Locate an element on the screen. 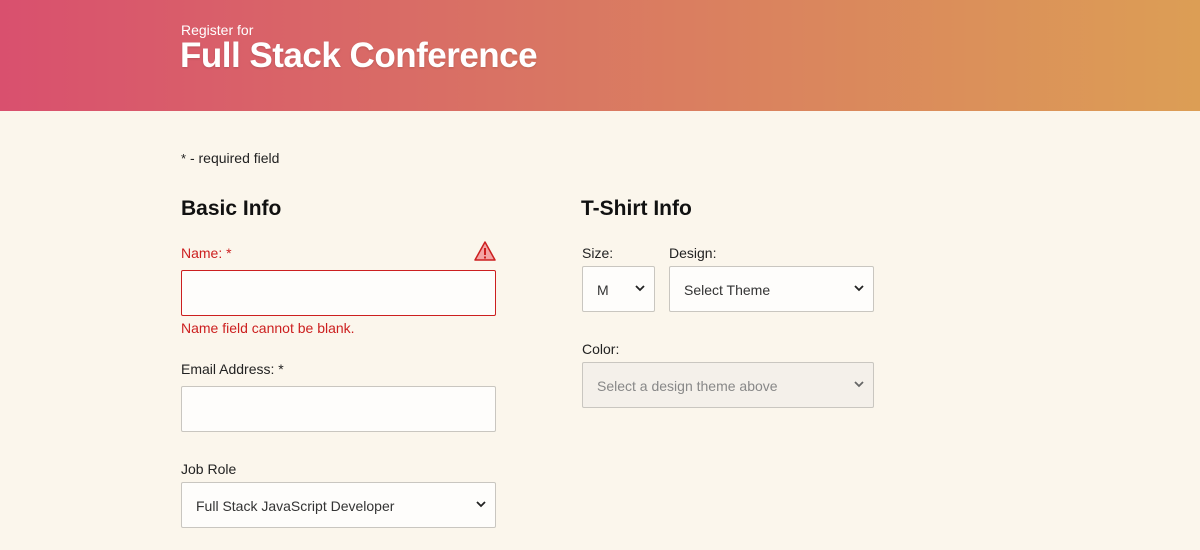 The image size is (1200, 550). color-select: Select a design theme above is located at coordinates (728, 385).